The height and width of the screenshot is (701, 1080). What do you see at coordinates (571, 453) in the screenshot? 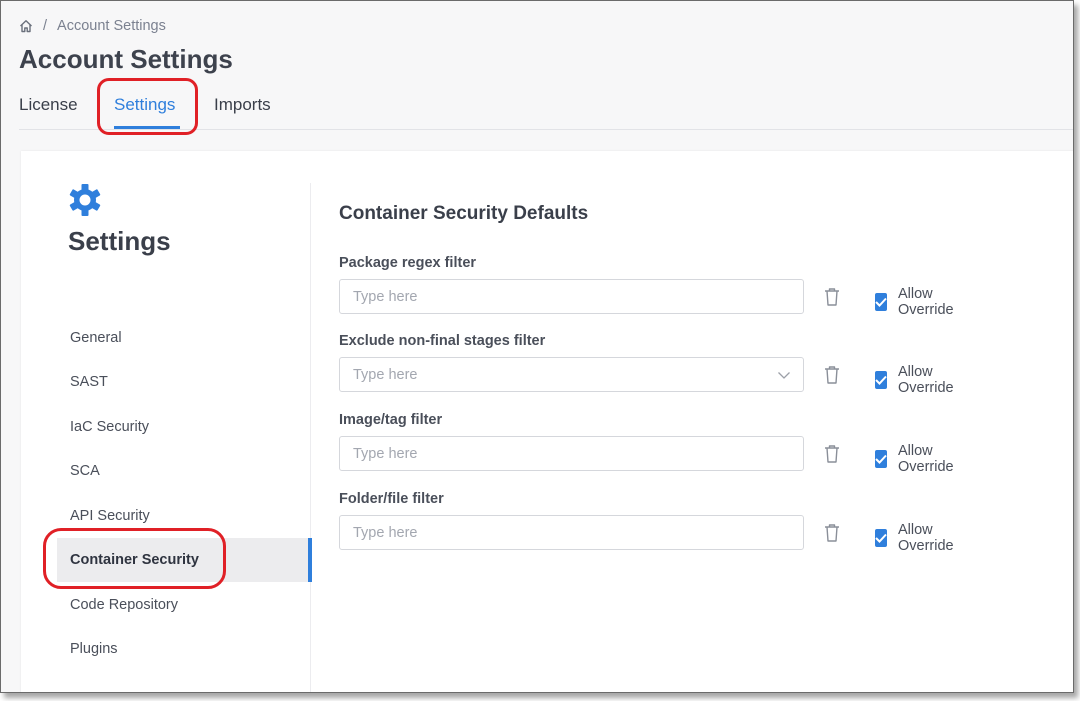
I see `image-tag-input` at bounding box center [571, 453].